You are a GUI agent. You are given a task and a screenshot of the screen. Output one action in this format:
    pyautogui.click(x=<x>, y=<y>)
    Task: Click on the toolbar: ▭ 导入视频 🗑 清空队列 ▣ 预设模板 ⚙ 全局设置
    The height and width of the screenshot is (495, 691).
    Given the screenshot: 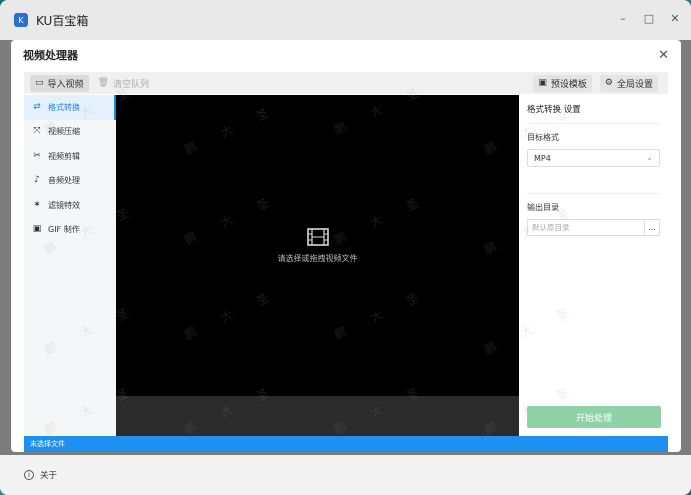 What is the action you would take?
    pyautogui.click(x=346, y=83)
    